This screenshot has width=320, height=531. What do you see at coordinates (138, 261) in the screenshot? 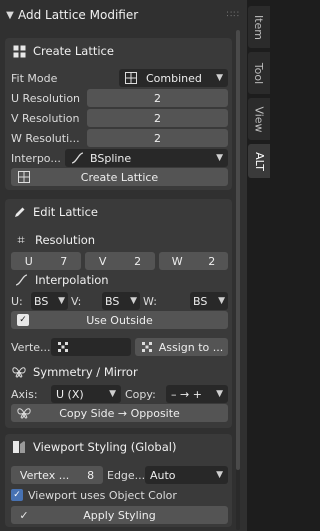
I see `edit-v-value: 2` at bounding box center [138, 261].